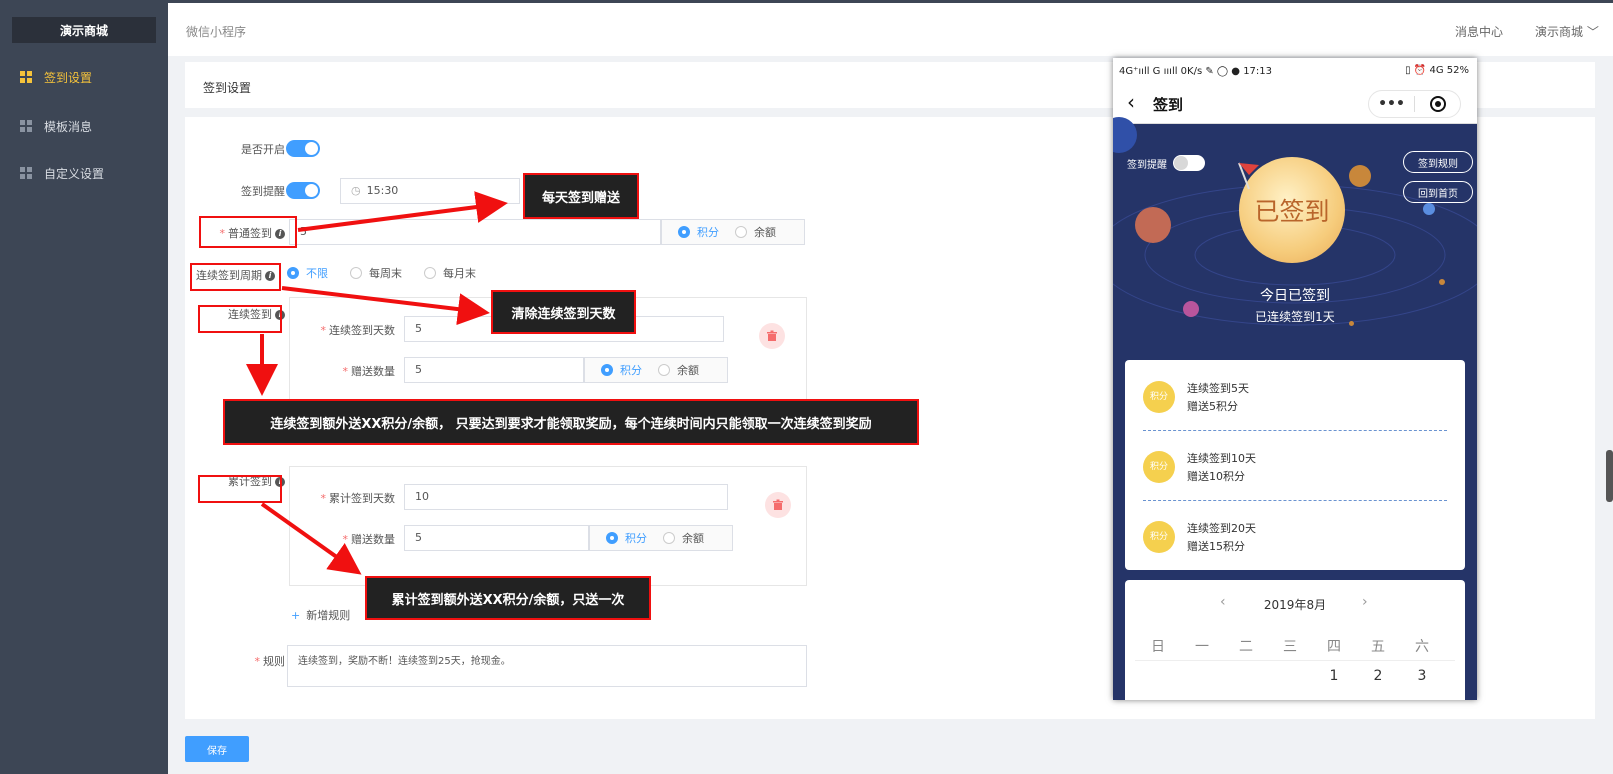  Describe the element at coordinates (494, 370) in the screenshot. I see `continuous-gift-input: 5` at that location.